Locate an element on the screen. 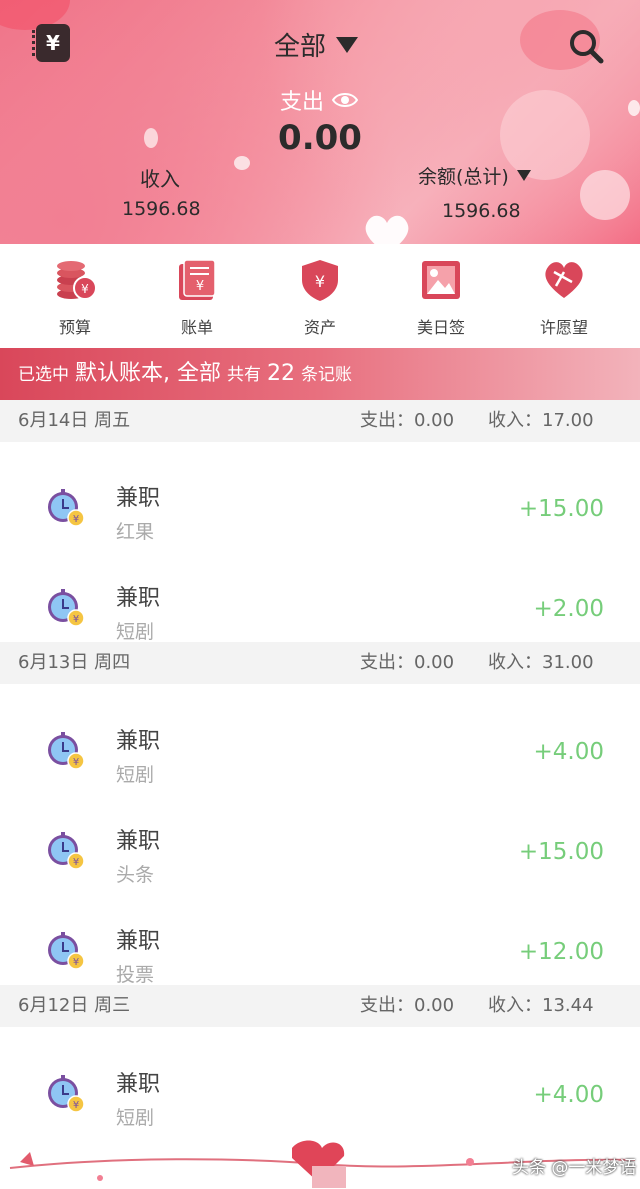  day-date: 6月14日 周五 is located at coordinates (74, 420).